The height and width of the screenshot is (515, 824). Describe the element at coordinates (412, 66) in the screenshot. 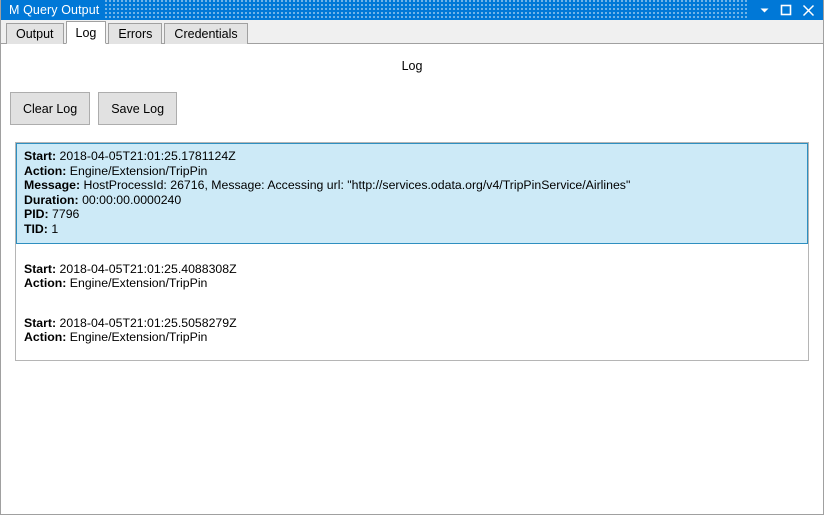

I see `page-title: Log` at that location.